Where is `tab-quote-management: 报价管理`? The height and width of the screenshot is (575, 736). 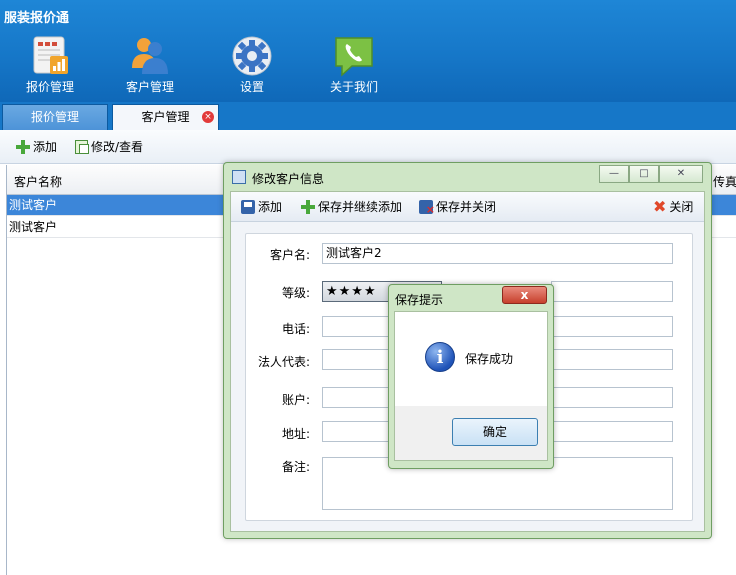 tab-quote-management: 报价管理 is located at coordinates (55, 117).